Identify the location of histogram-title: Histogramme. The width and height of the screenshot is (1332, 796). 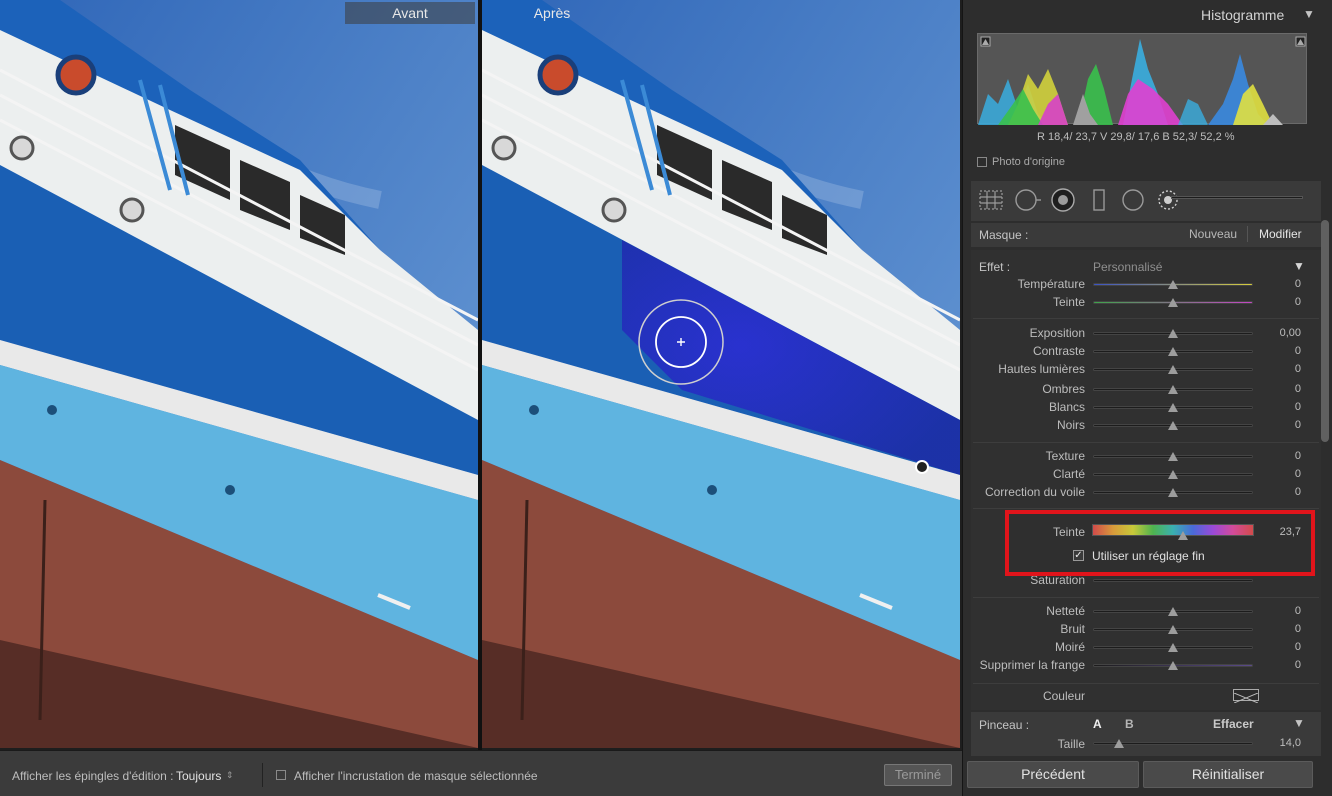
(1242, 15).